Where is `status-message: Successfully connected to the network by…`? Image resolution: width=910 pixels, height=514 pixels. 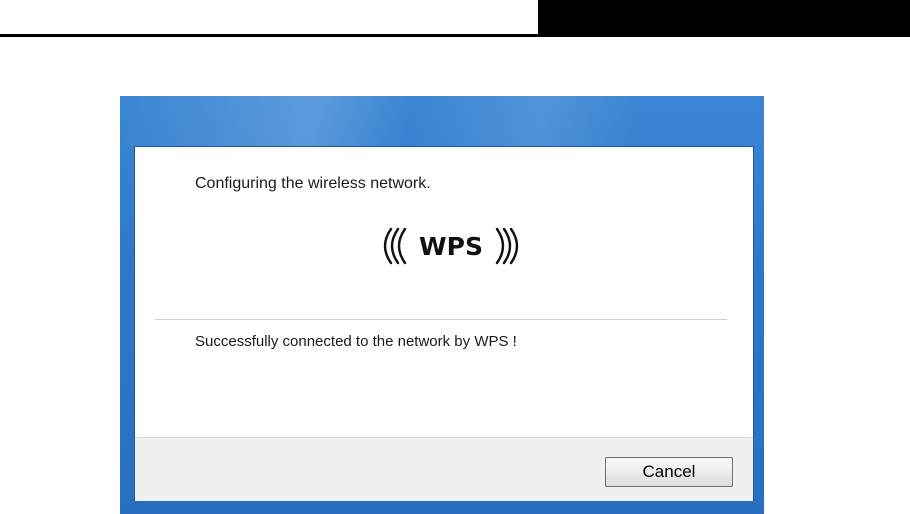 status-message: Successfully connected to the network by… is located at coordinates (356, 341).